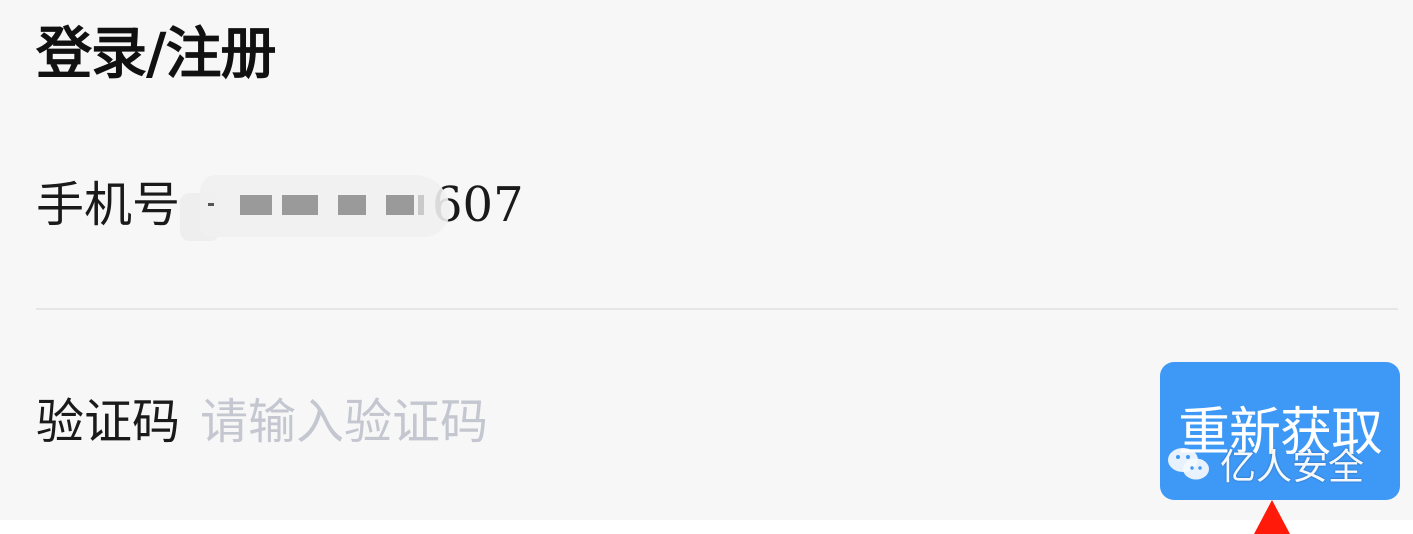  I want to click on phone-row: 手机号 607, so click(280, 205).